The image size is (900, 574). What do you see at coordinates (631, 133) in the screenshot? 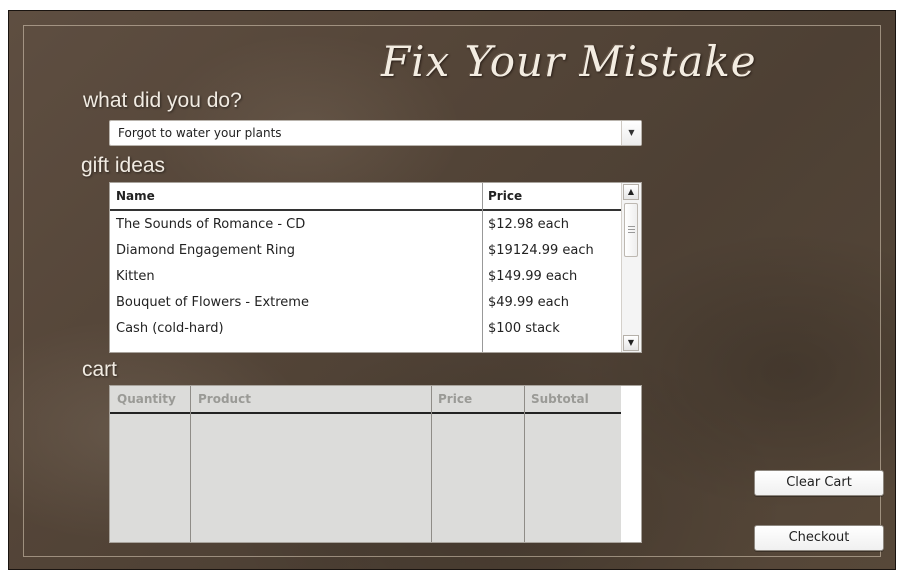
I see `chevron-down-icon: ▼` at bounding box center [631, 133].